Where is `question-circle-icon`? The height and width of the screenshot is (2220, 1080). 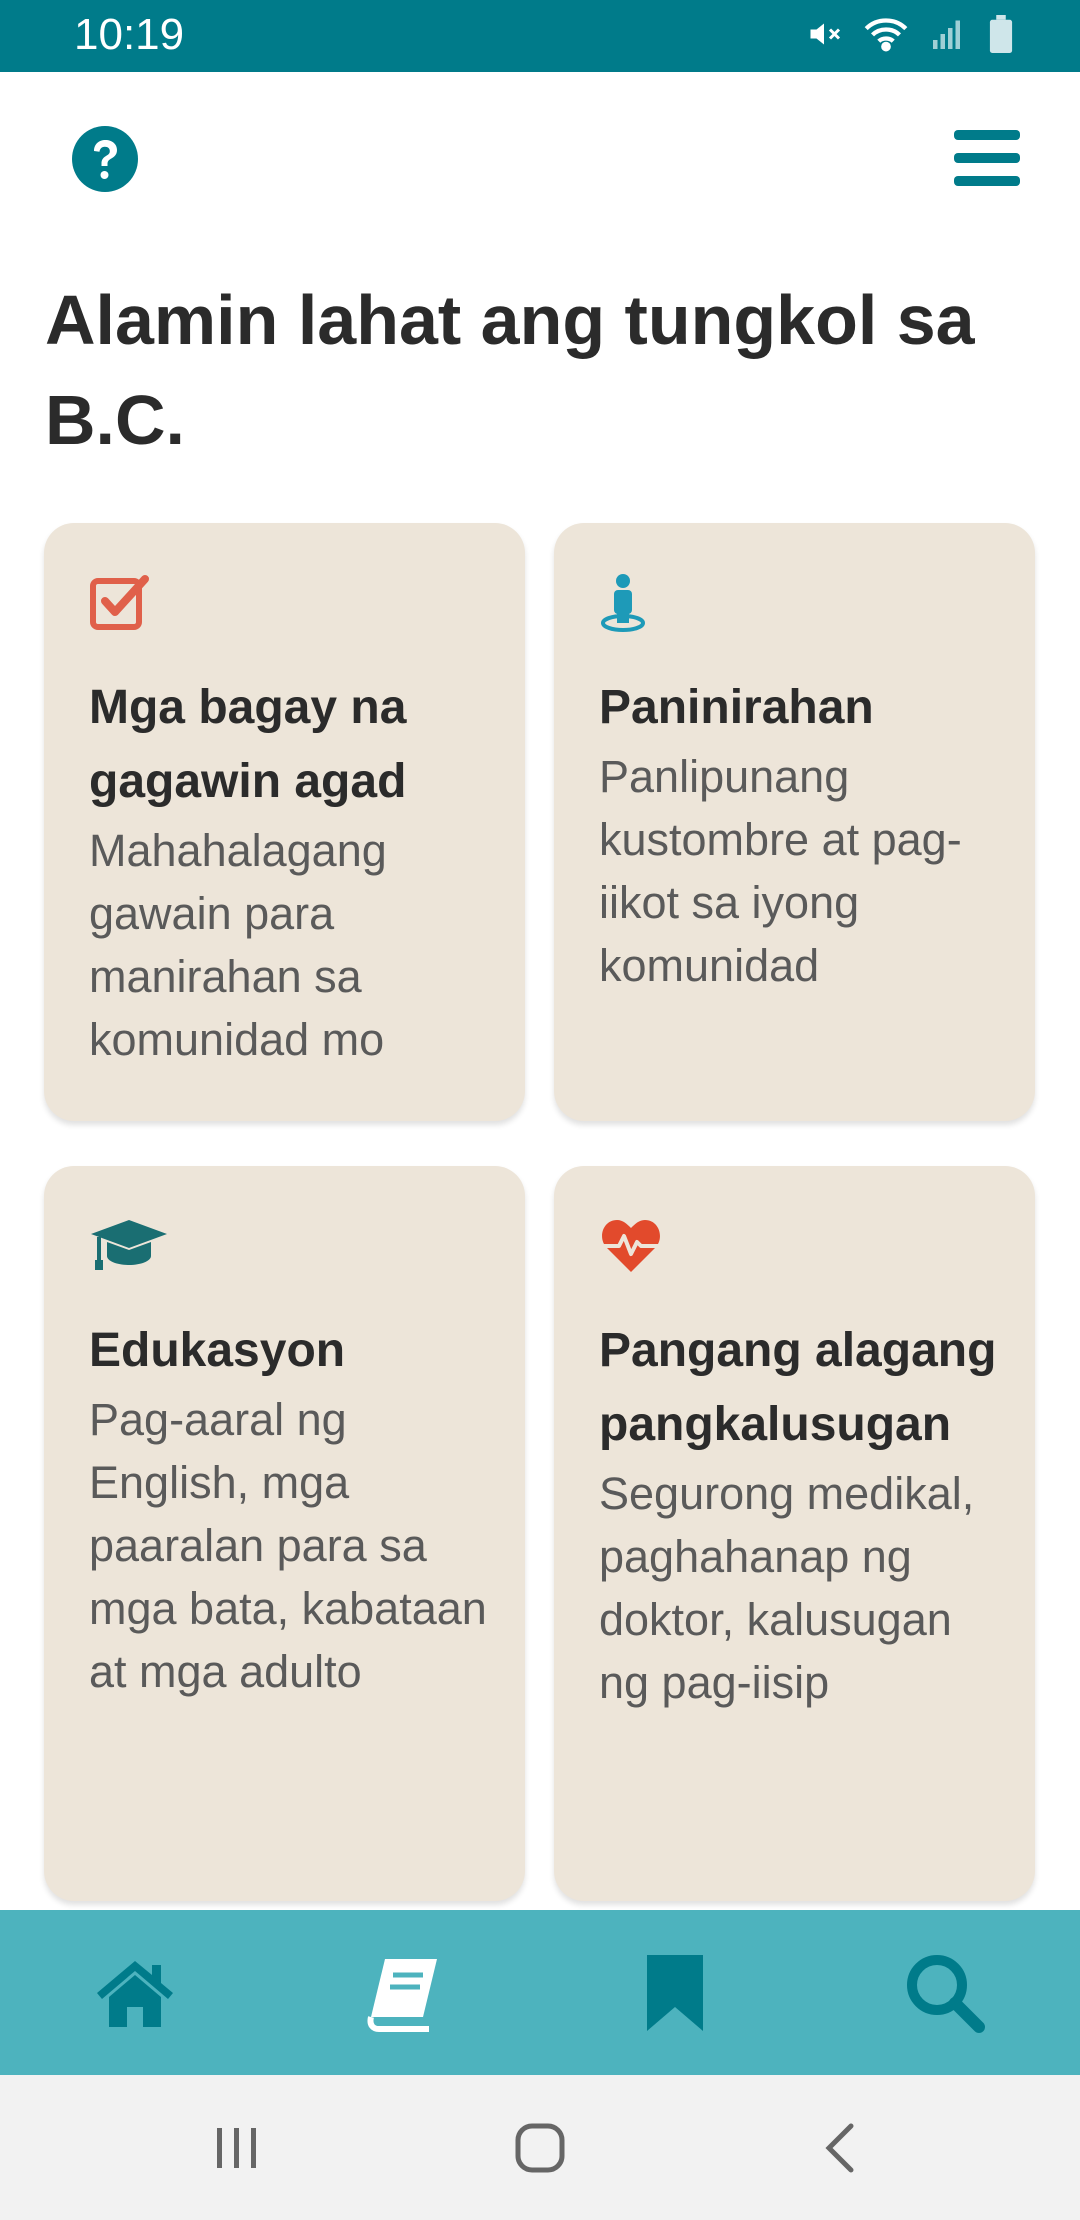
question-circle-icon is located at coordinates (105, 159).